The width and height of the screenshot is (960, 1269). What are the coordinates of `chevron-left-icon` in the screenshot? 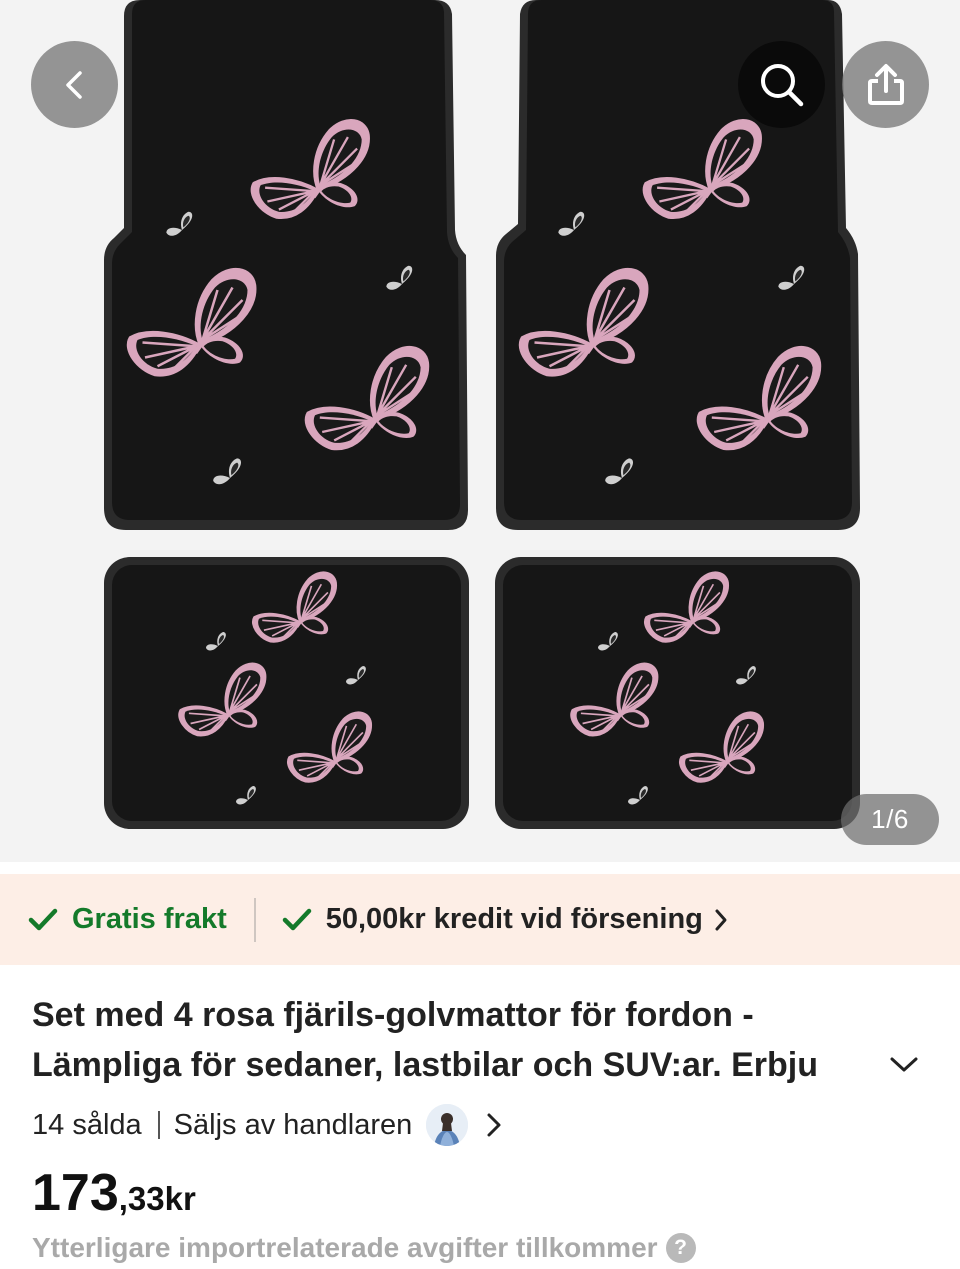 It's located at (73, 84).